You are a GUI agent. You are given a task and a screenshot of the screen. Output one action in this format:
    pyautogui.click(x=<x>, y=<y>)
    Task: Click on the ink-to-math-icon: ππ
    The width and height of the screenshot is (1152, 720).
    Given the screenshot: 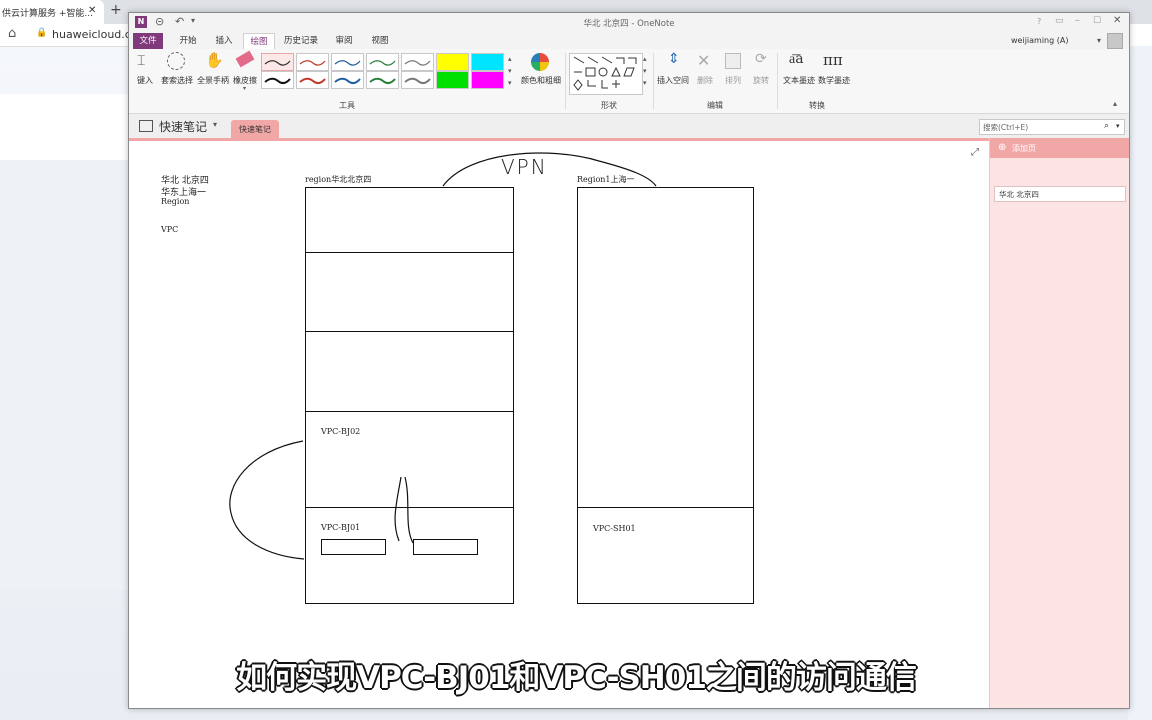 What is the action you would take?
    pyautogui.click(x=833, y=60)
    